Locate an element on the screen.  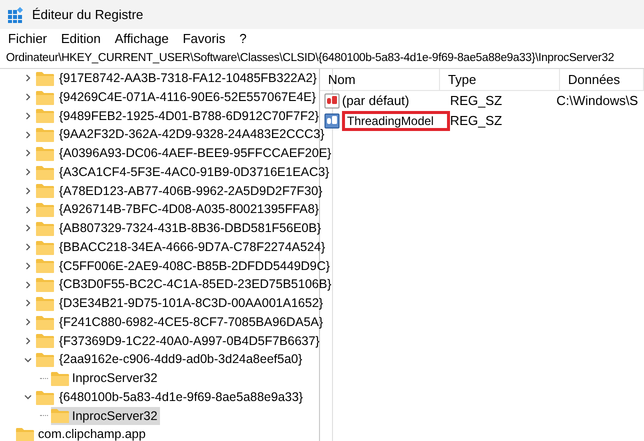
column-header: Données is located at coordinates (602, 79).